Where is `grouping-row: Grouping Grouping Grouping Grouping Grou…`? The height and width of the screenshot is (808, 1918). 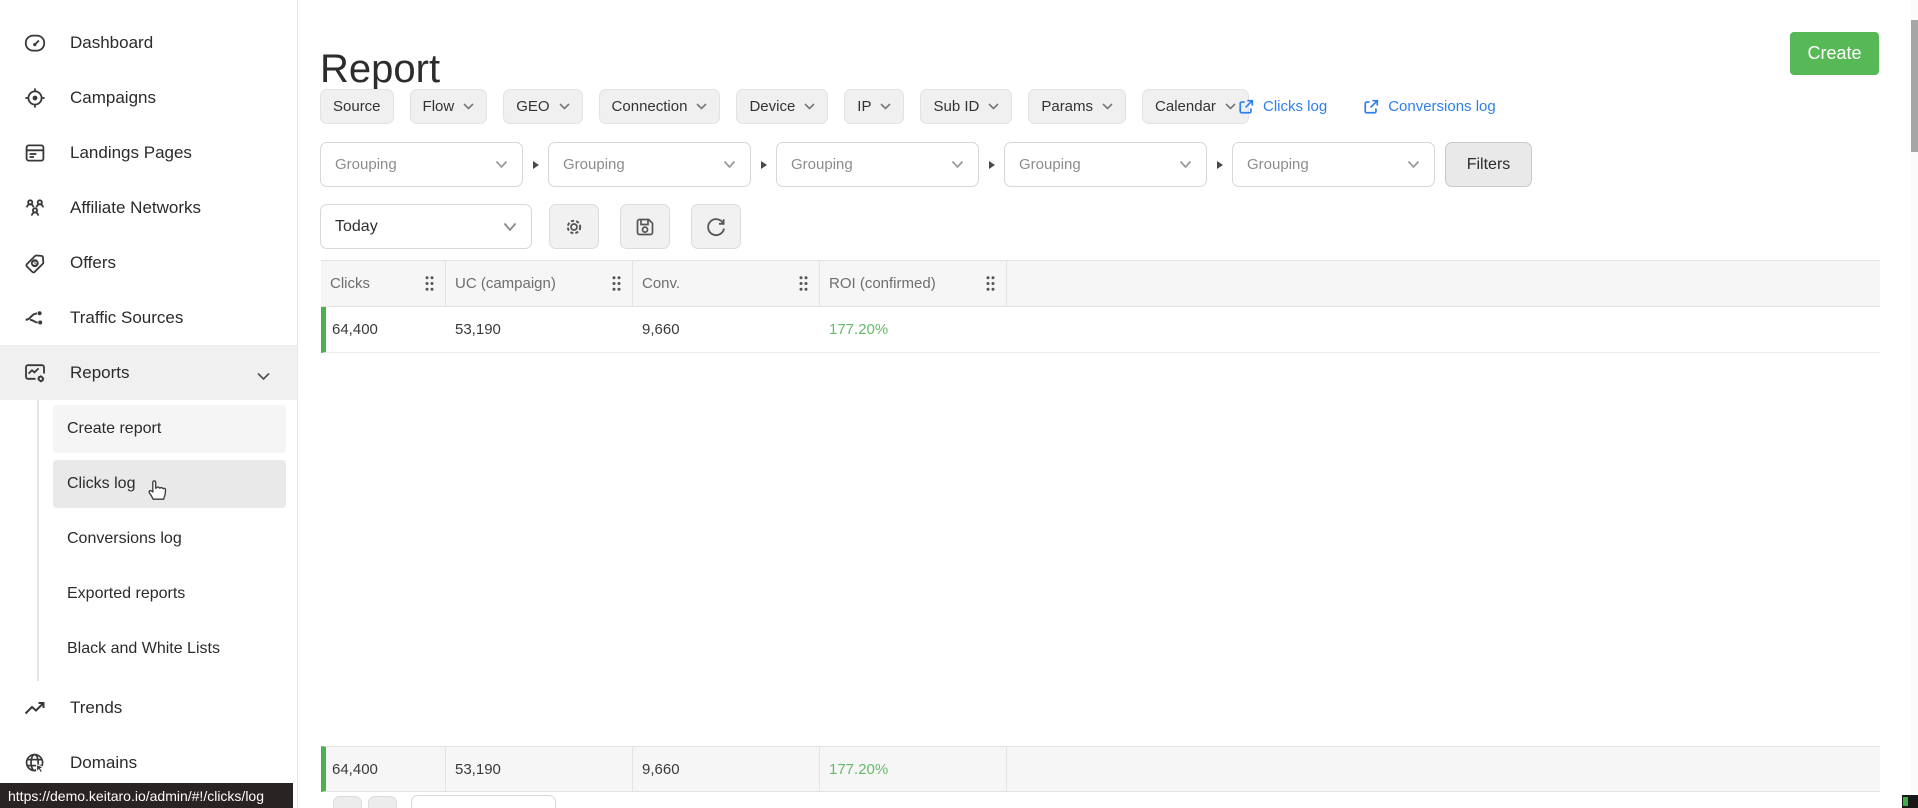
grouping-row: Grouping Grouping Grouping Grouping Grou… is located at coordinates (926, 164).